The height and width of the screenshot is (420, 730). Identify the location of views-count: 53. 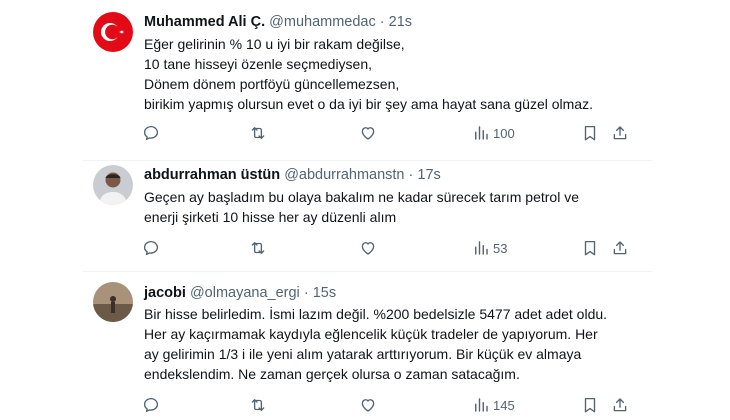
(500, 248).